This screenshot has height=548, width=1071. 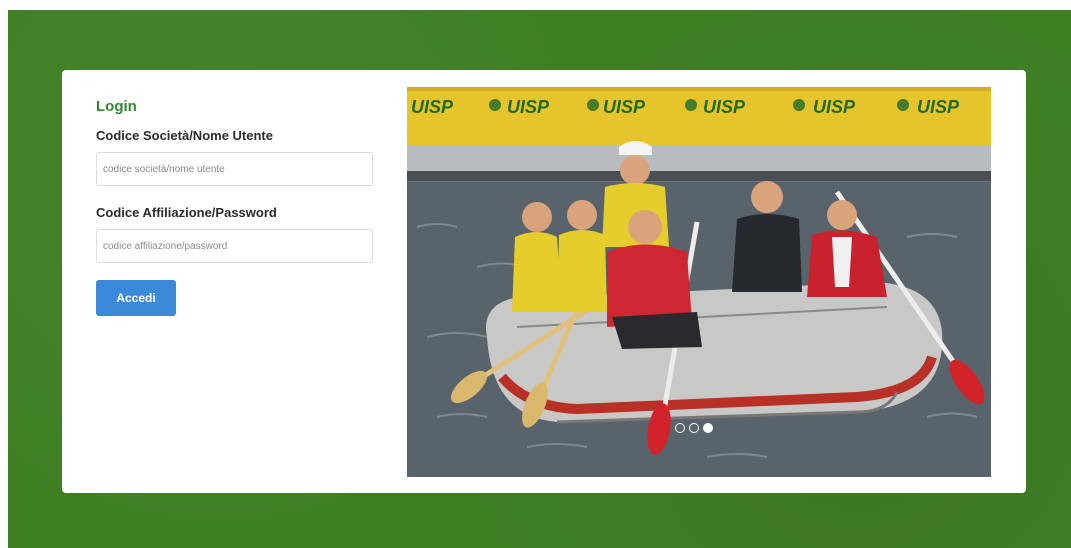 I want to click on username-label: Codice Società/Nome Utente, so click(x=184, y=135).